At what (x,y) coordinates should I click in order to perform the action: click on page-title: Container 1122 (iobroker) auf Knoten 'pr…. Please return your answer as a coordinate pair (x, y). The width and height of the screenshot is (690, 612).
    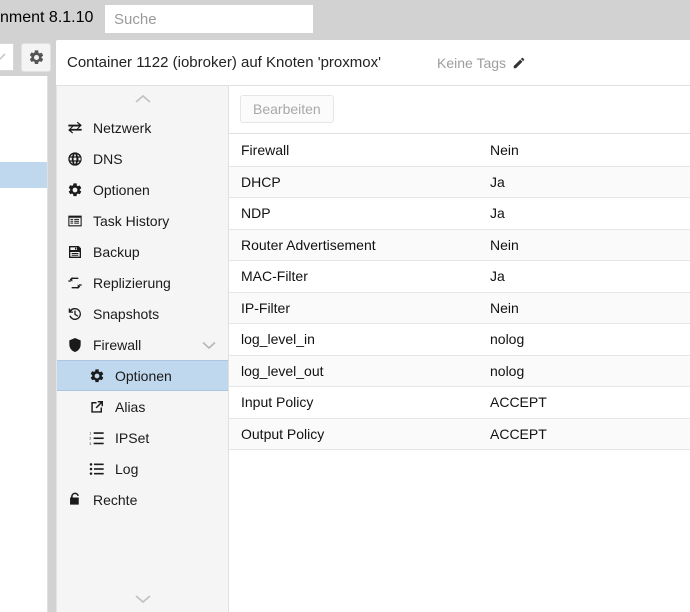
    Looking at the image, I should click on (224, 62).